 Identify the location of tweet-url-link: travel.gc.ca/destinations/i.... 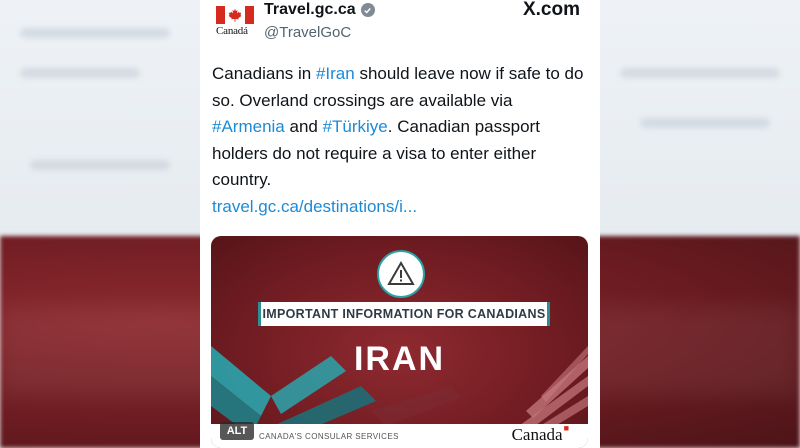
(314, 206).